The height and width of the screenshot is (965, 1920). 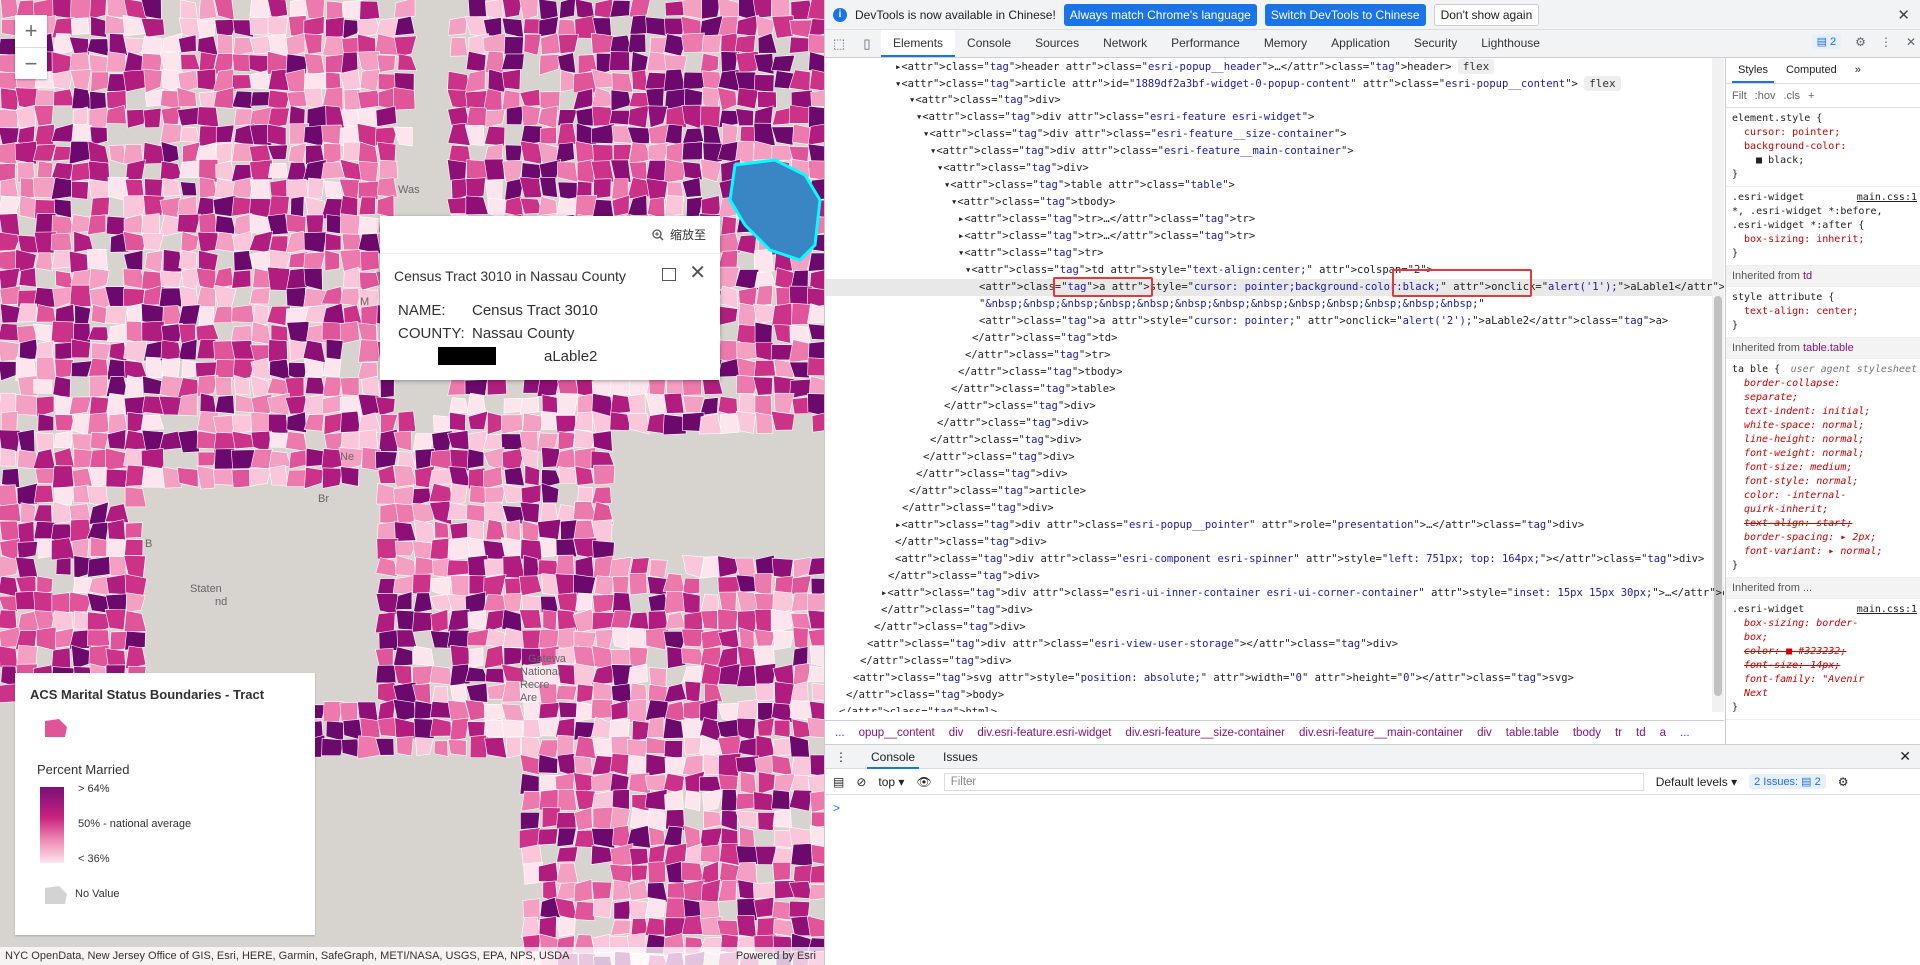 What do you see at coordinates (31, 63) in the screenshot?
I see `zoom-out-button: −` at bounding box center [31, 63].